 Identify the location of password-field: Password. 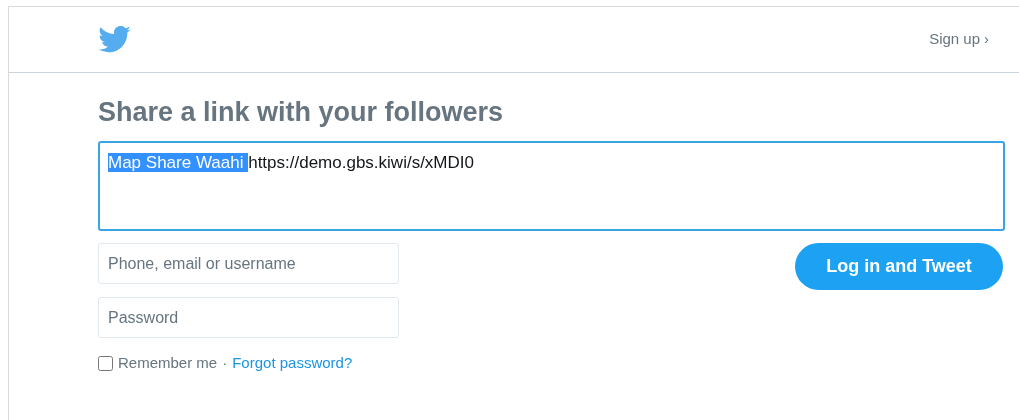
(248, 317).